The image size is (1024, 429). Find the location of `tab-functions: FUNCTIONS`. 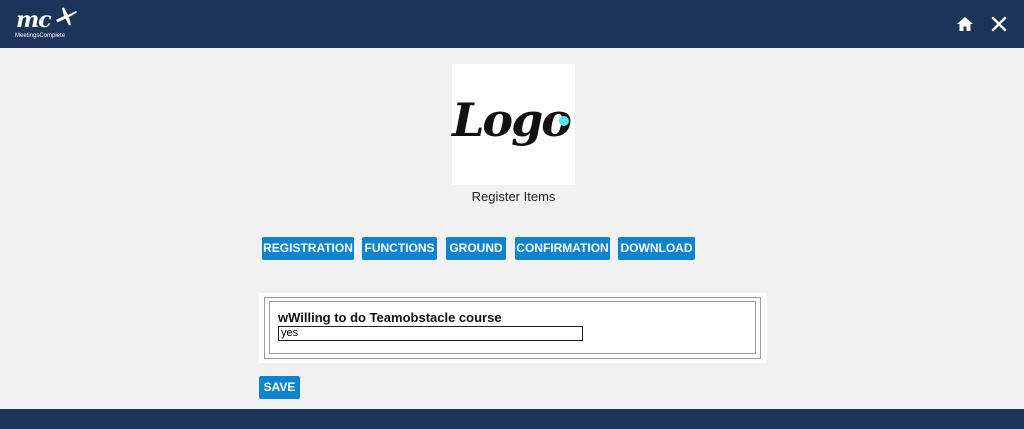

tab-functions: FUNCTIONS is located at coordinates (399, 248).